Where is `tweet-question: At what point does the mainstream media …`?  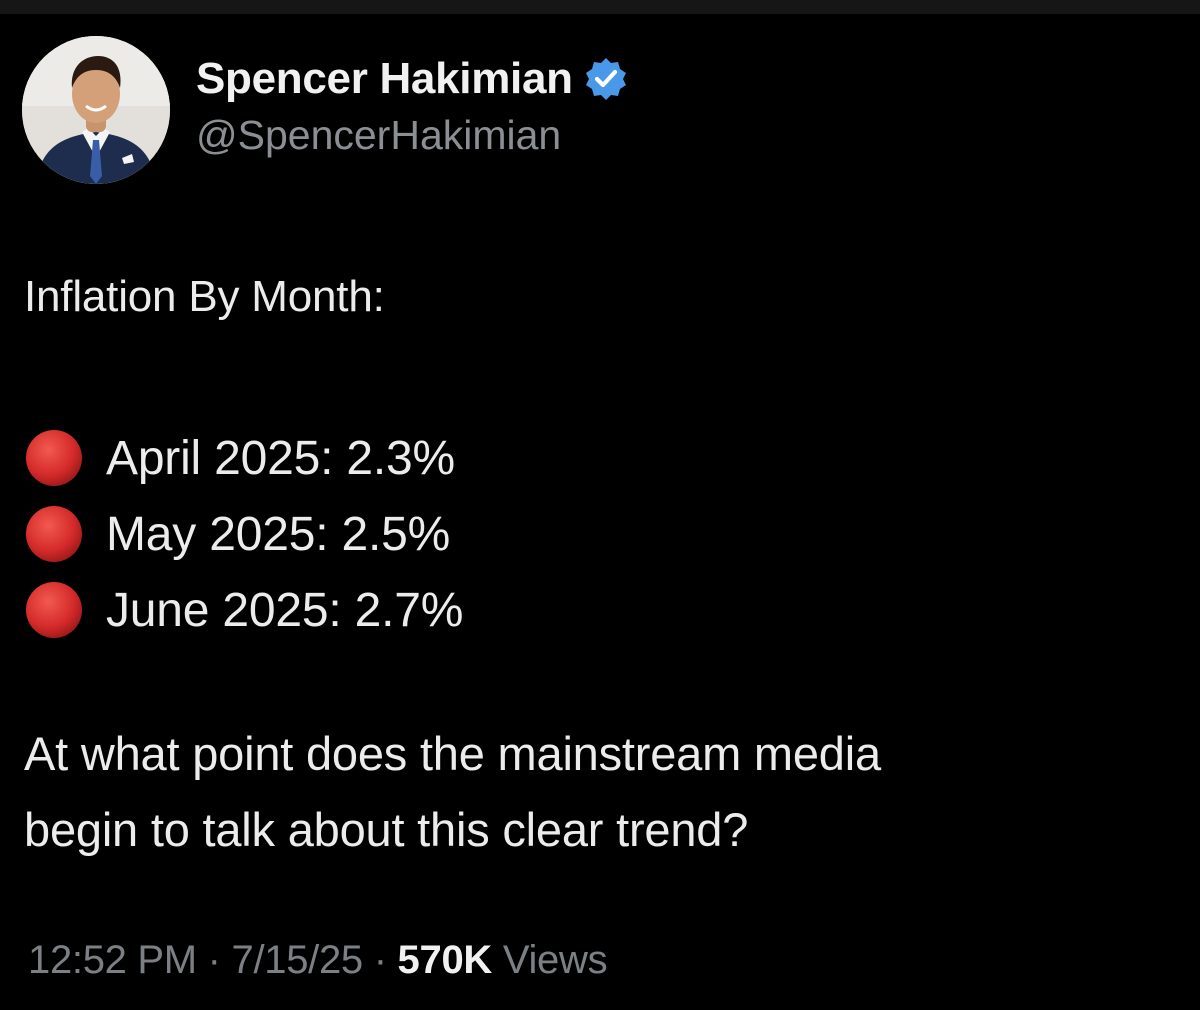 tweet-question: At what point does the mainstream media … is located at coordinates (452, 792).